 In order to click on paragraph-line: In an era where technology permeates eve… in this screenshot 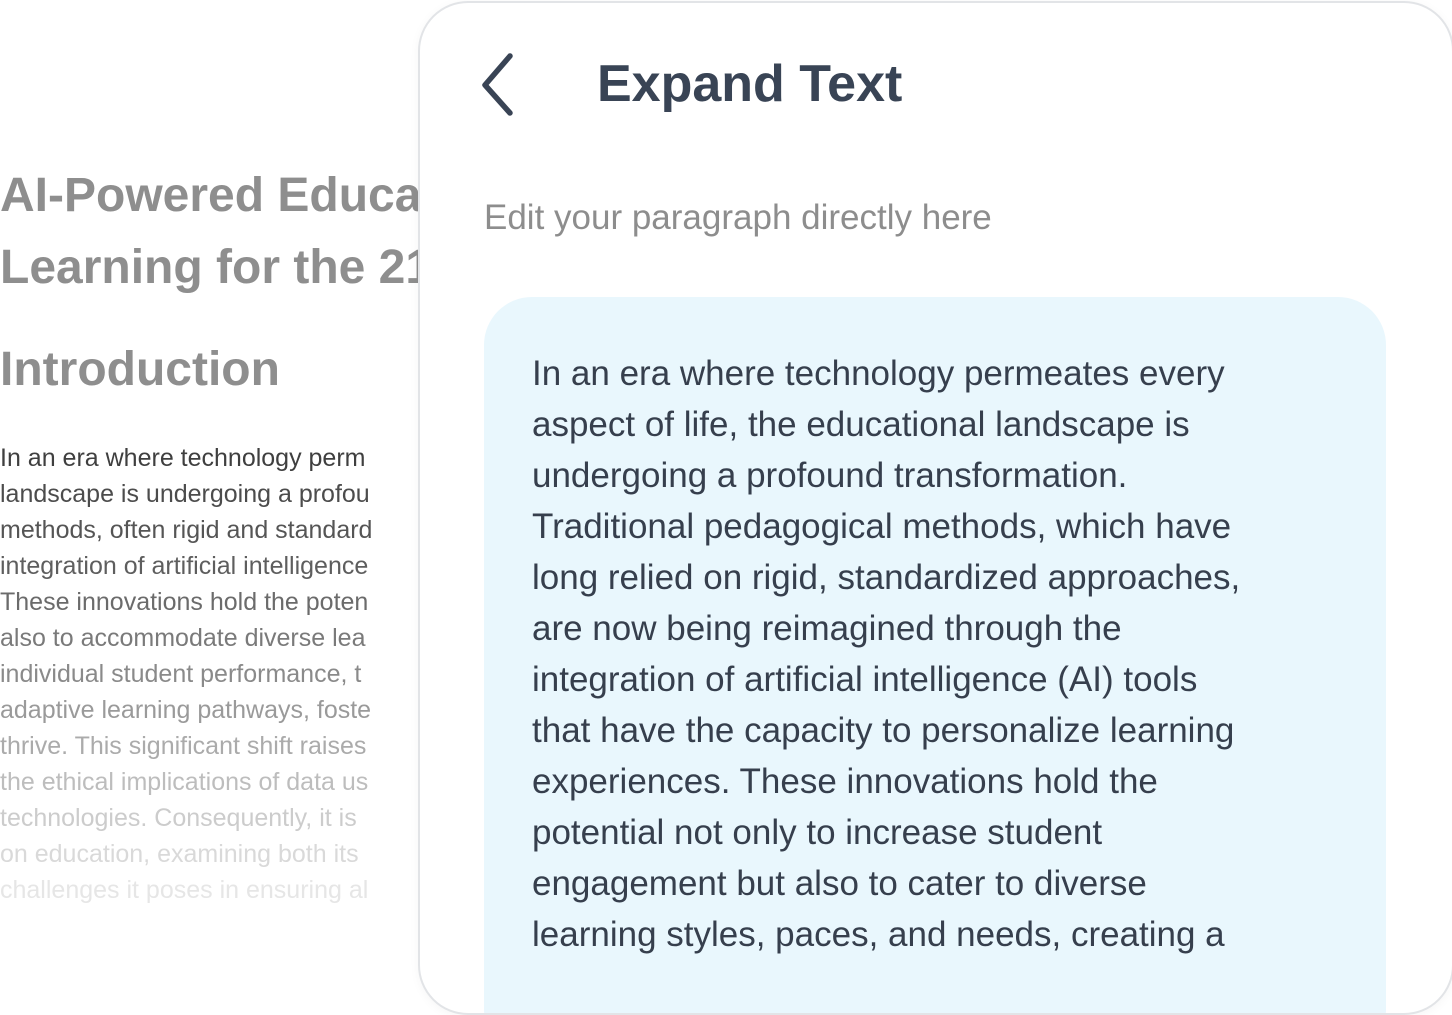, I will do `click(878, 373)`.